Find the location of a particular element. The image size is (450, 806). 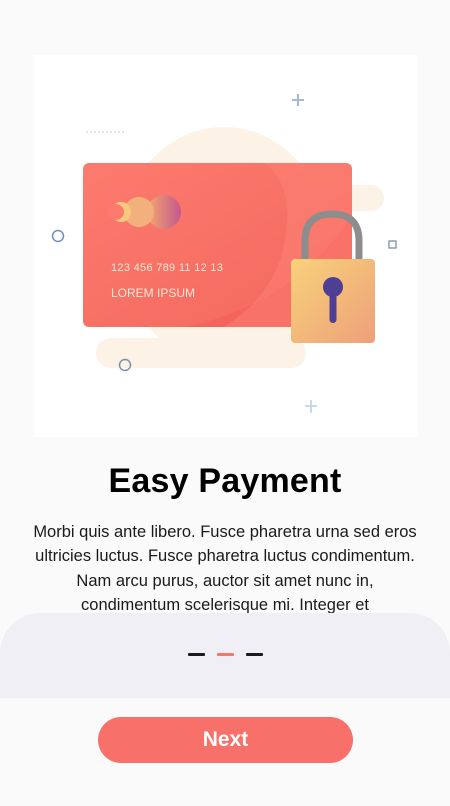

card-number: 123 456 789 11 12 13 is located at coordinates (167, 268).